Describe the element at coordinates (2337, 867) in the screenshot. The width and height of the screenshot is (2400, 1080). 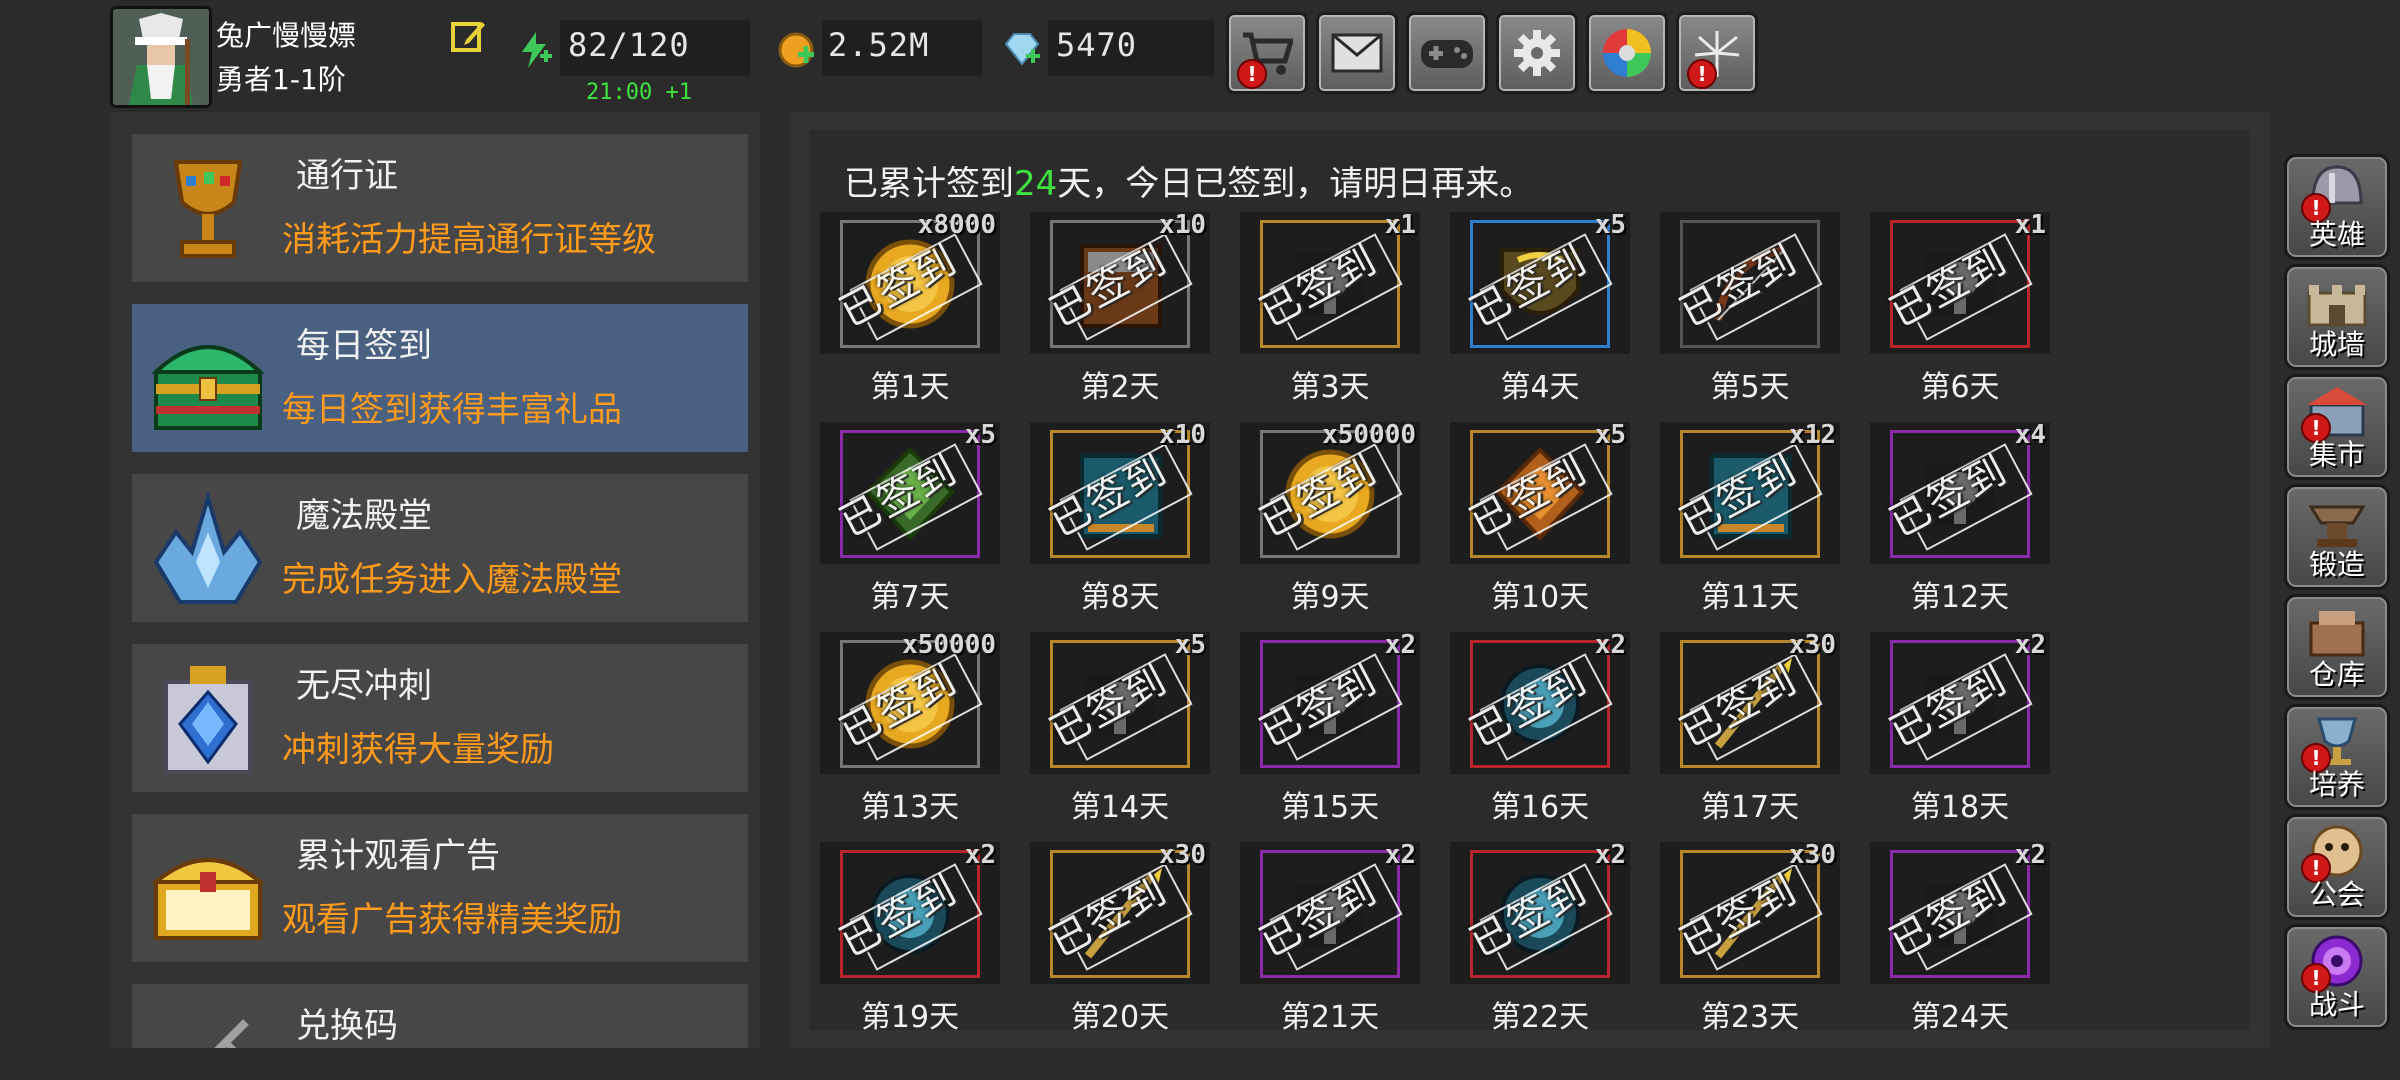
I see `nav-guild-button: ! 公会` at that location.